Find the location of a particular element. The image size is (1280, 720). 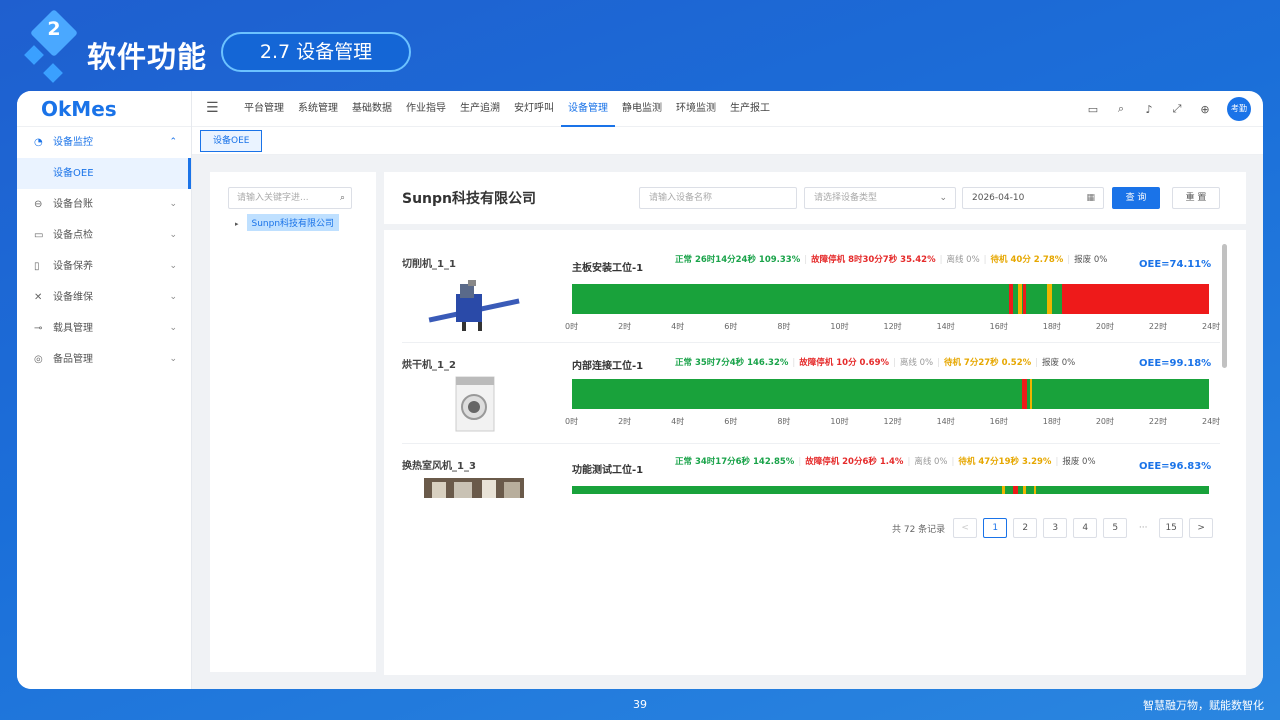

axis-tick-label: 0时 is located at coordinates (572, 421).